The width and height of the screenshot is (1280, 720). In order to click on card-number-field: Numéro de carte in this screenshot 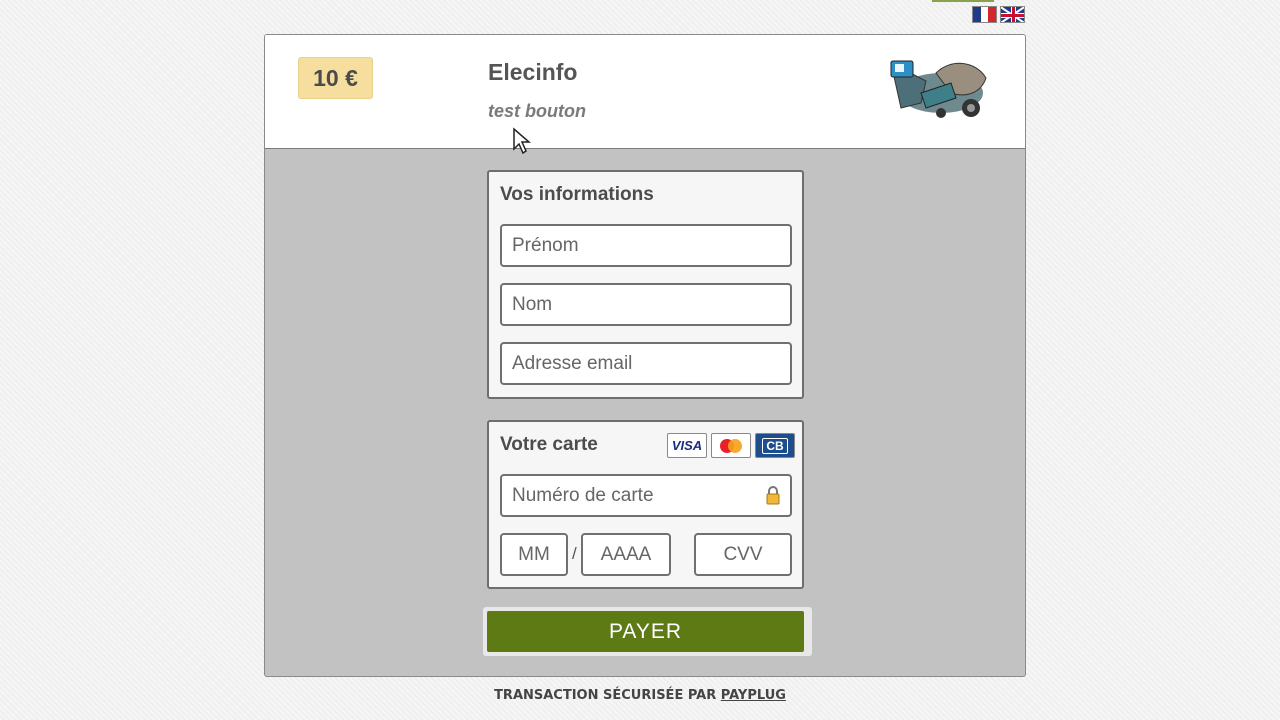, I will do `click(646, 495)`.